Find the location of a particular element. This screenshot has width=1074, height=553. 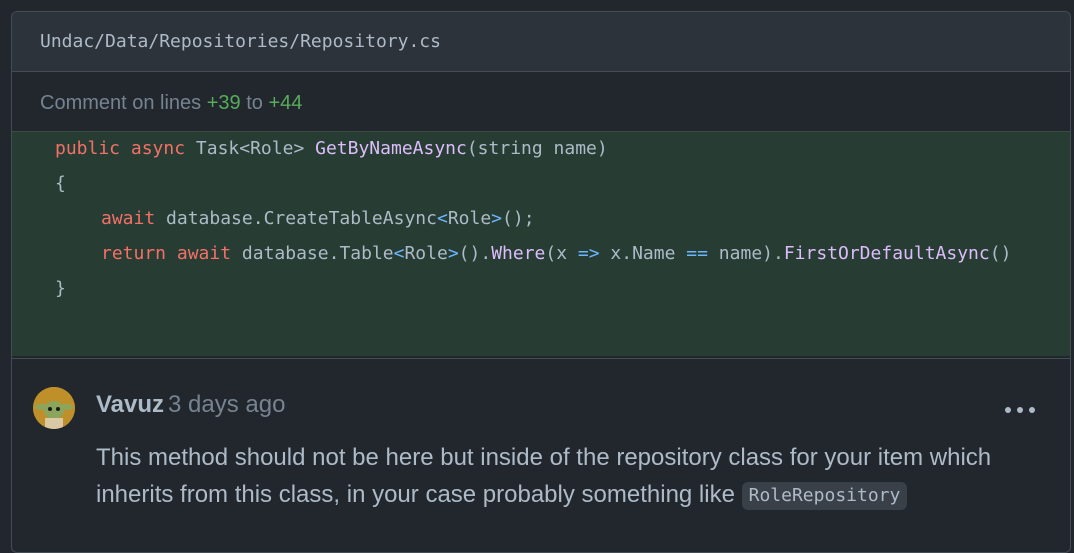

avatar is located at coordinates (54, 408).